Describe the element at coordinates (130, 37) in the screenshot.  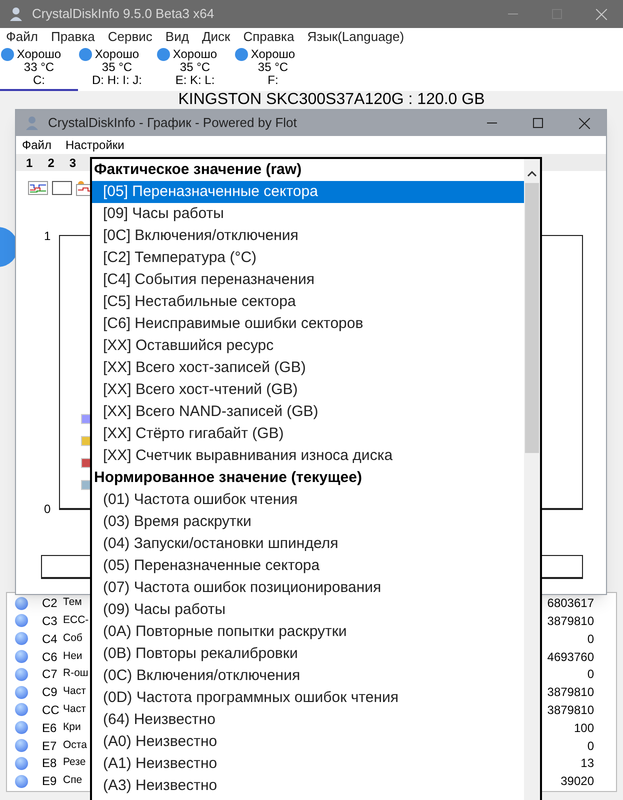
I see `menu-item: Сервис` at that location.